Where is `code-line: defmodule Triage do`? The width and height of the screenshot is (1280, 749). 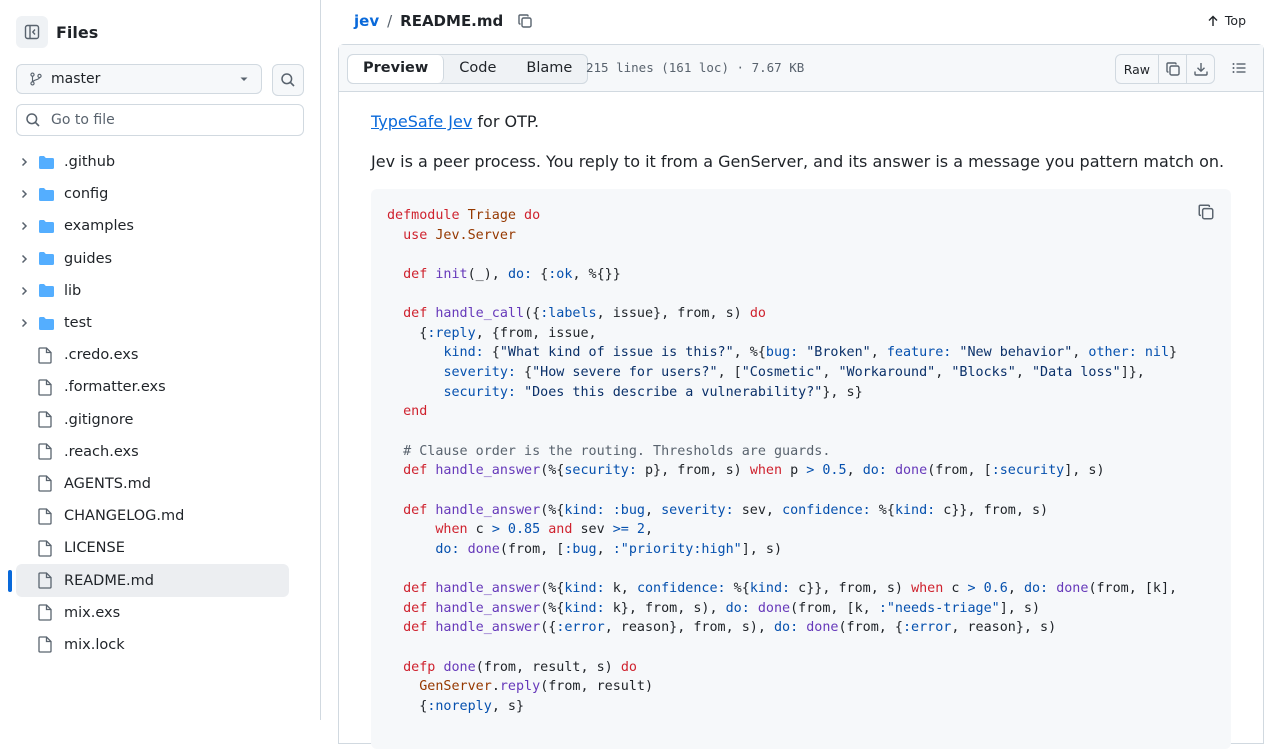 code-line: defmodule Triage do is located at coordinates (782, 216).